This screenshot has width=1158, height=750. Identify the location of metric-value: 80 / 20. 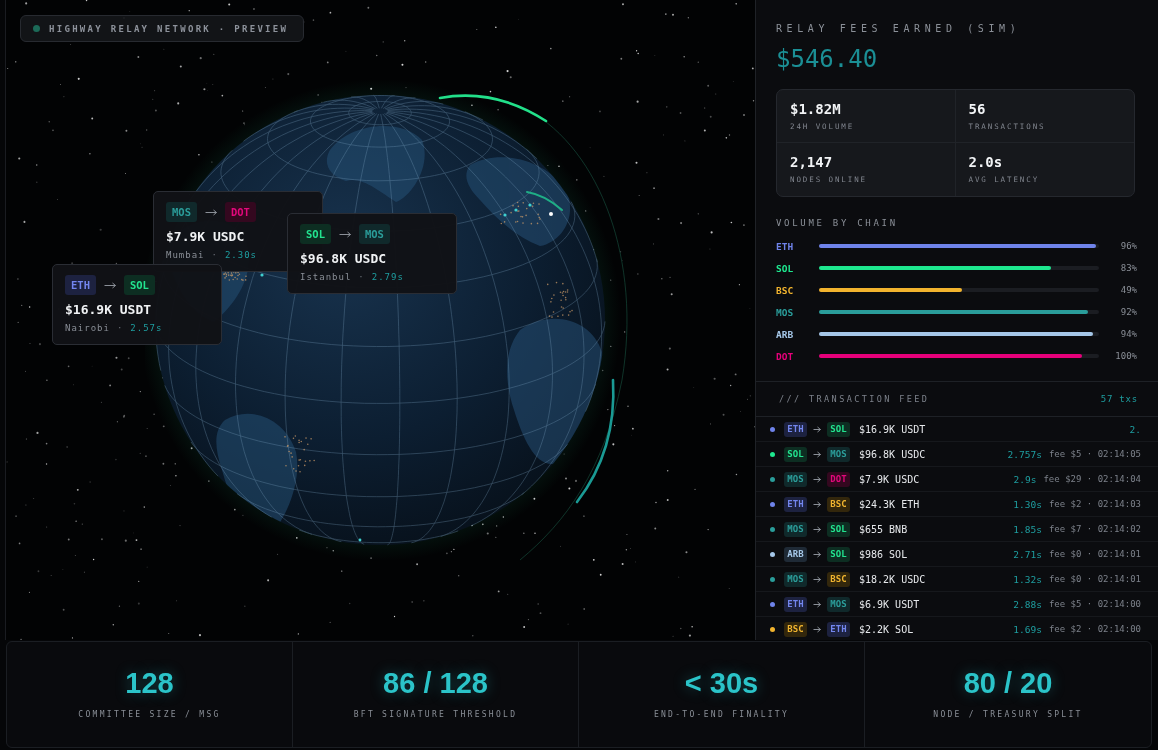
(1008, 683).